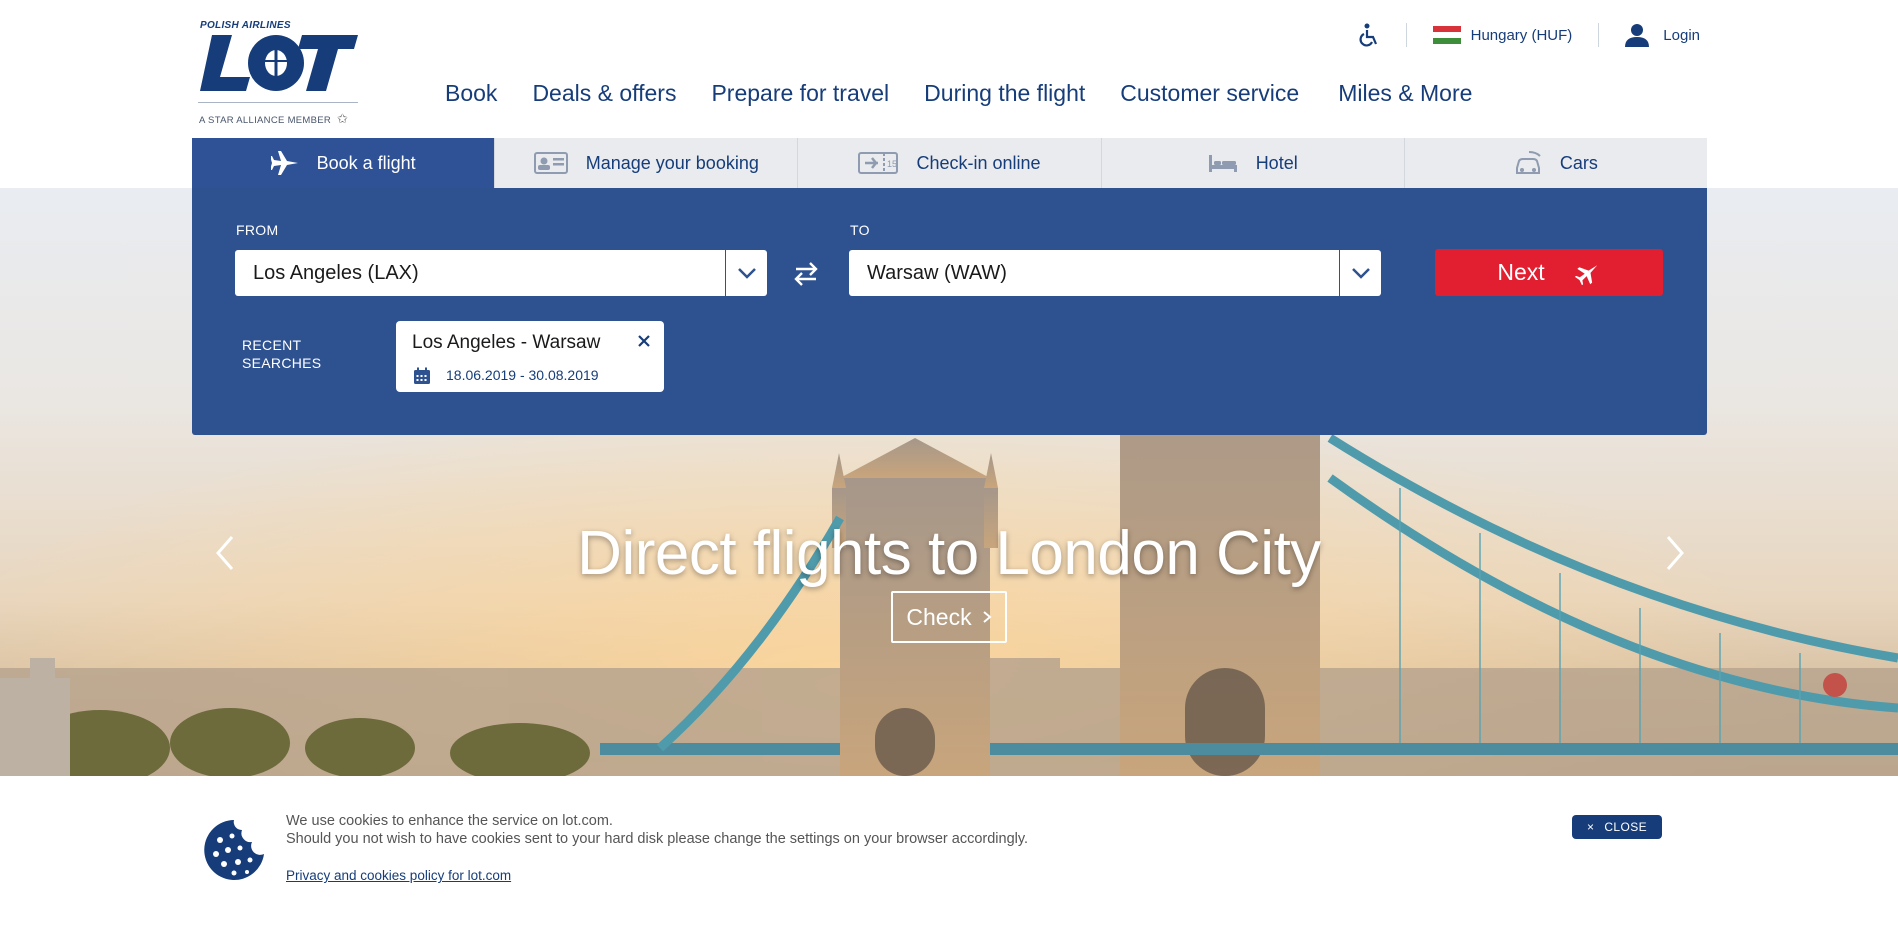 The image size is (1898, 940). Describe the element at coordinates (257, 230) in the screenshot. I see `from-label: FROM` at that location.